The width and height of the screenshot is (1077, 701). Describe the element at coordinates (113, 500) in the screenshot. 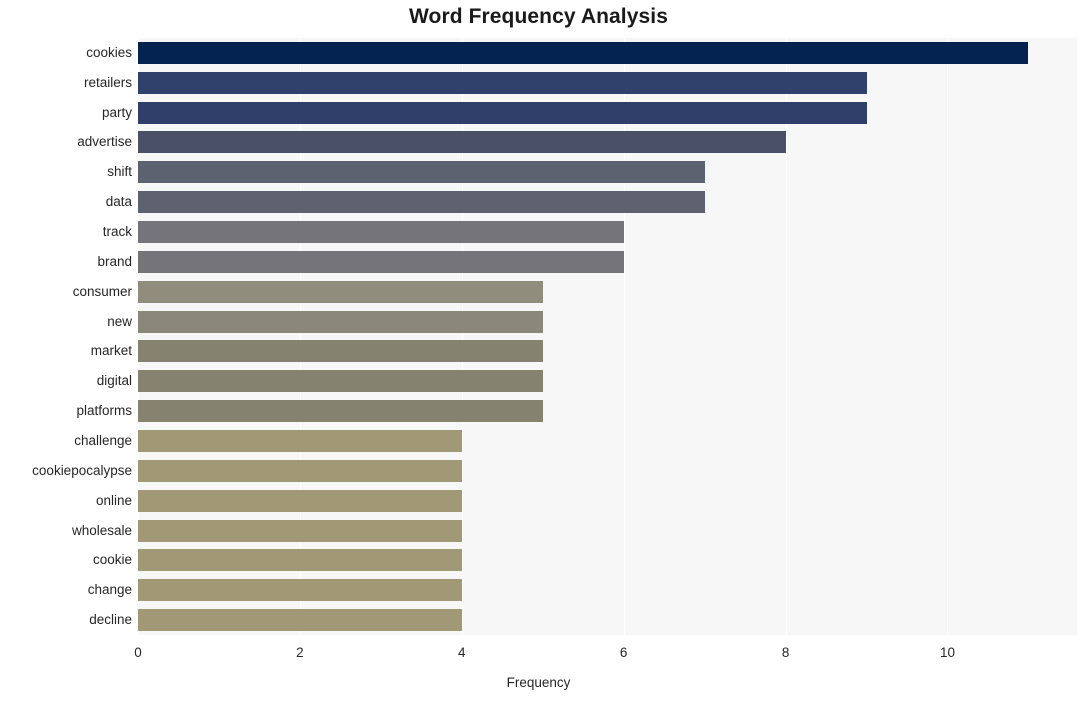

I see `y-tick-label: online` at that location.